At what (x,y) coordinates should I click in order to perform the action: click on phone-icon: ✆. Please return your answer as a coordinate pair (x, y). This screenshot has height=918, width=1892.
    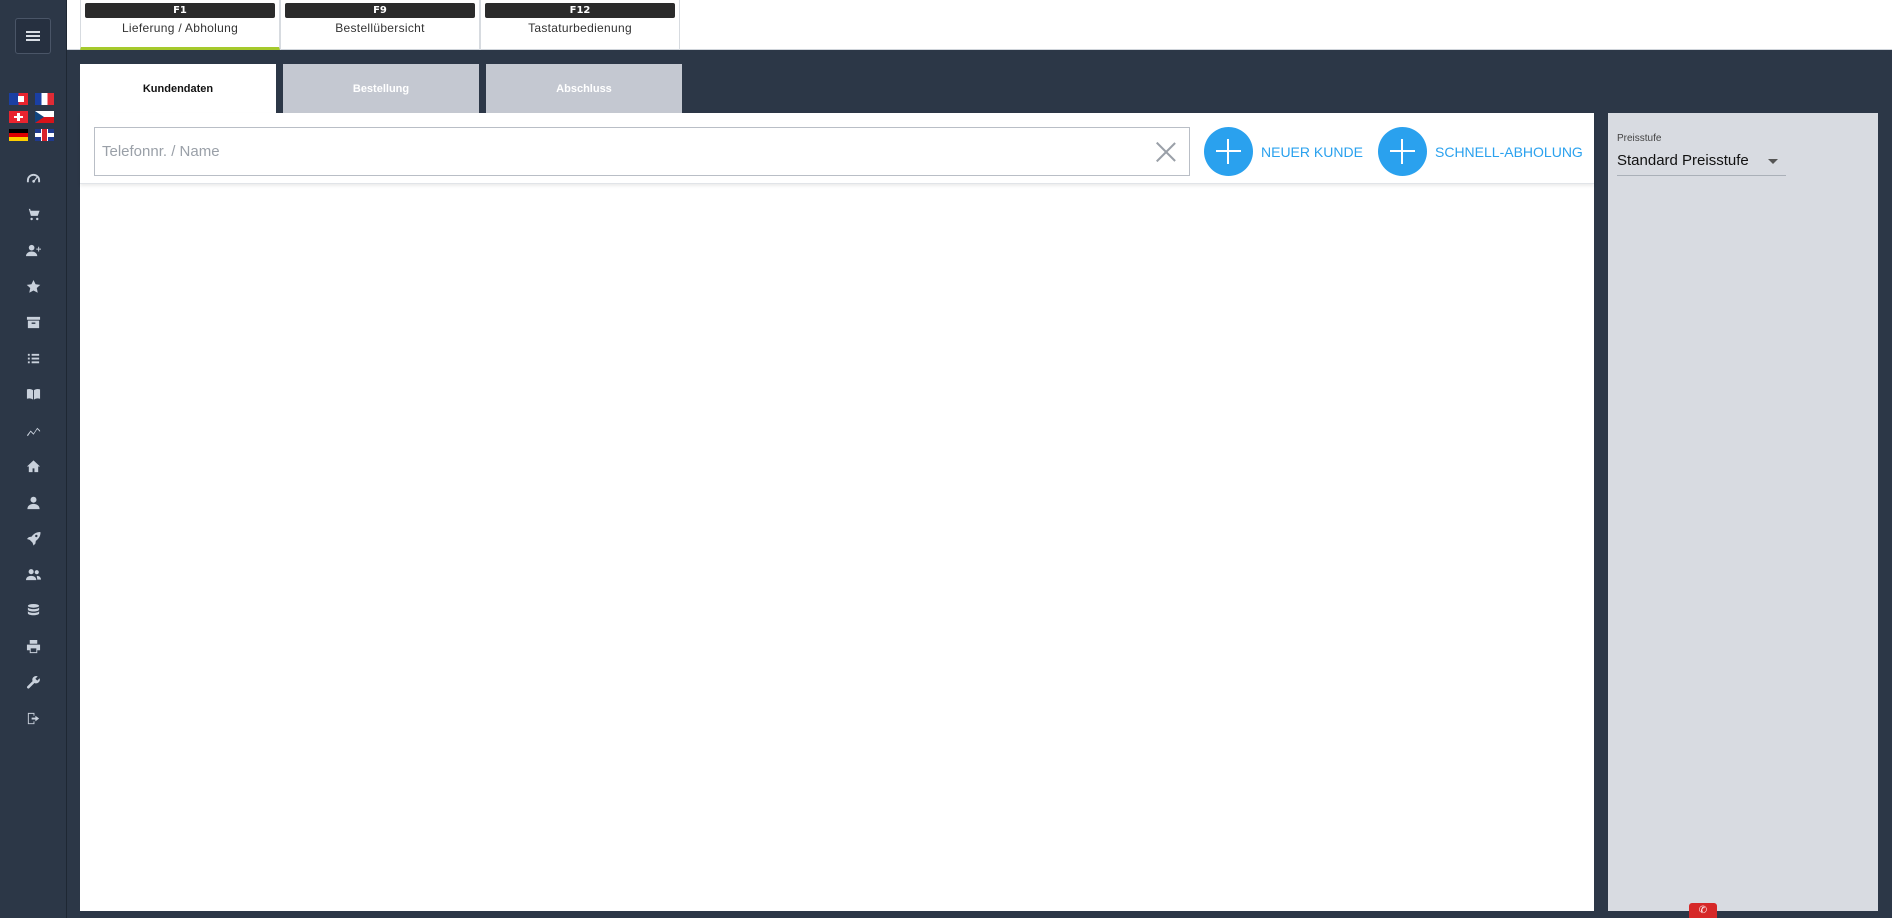
    Looking at the image, I should click on (1703, 910).